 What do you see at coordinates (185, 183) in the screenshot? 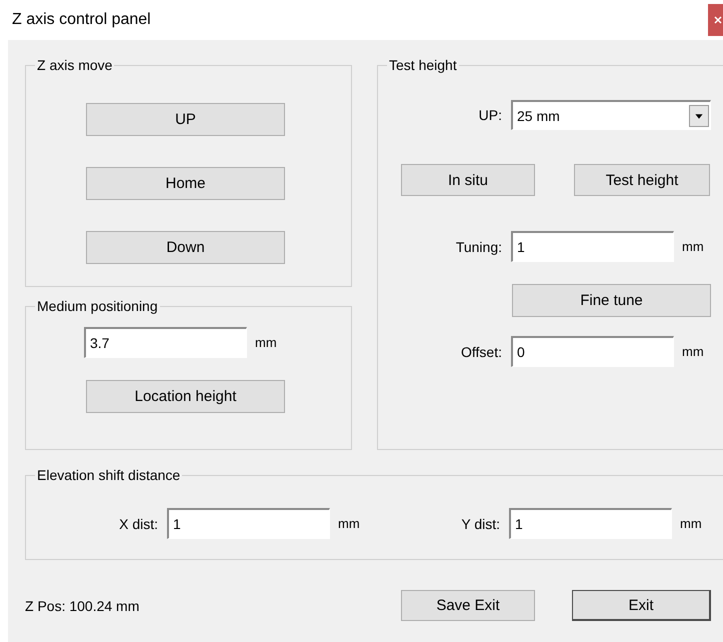
I see `move-button: Home` at bounding box center [185, 183].